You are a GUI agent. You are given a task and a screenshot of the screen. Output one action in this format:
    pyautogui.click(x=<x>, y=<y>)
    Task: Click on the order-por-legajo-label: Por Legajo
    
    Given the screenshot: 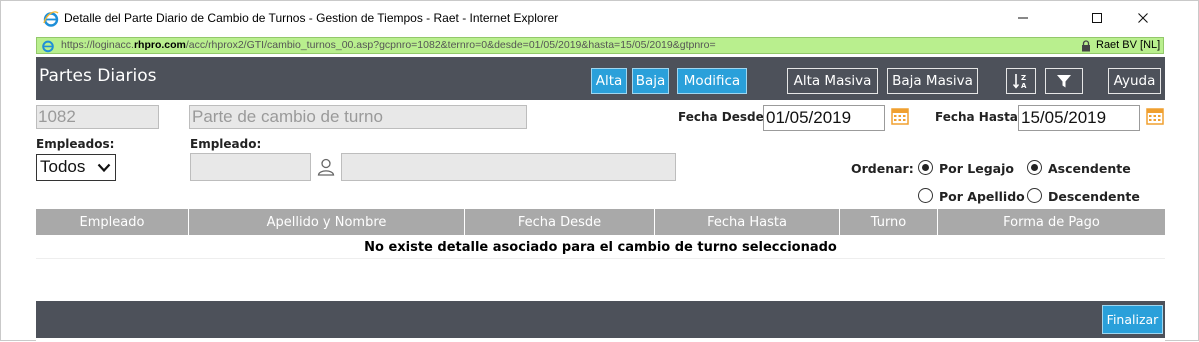 What is the action you would take?
    pyautogui.click(x=976, y=168)
    